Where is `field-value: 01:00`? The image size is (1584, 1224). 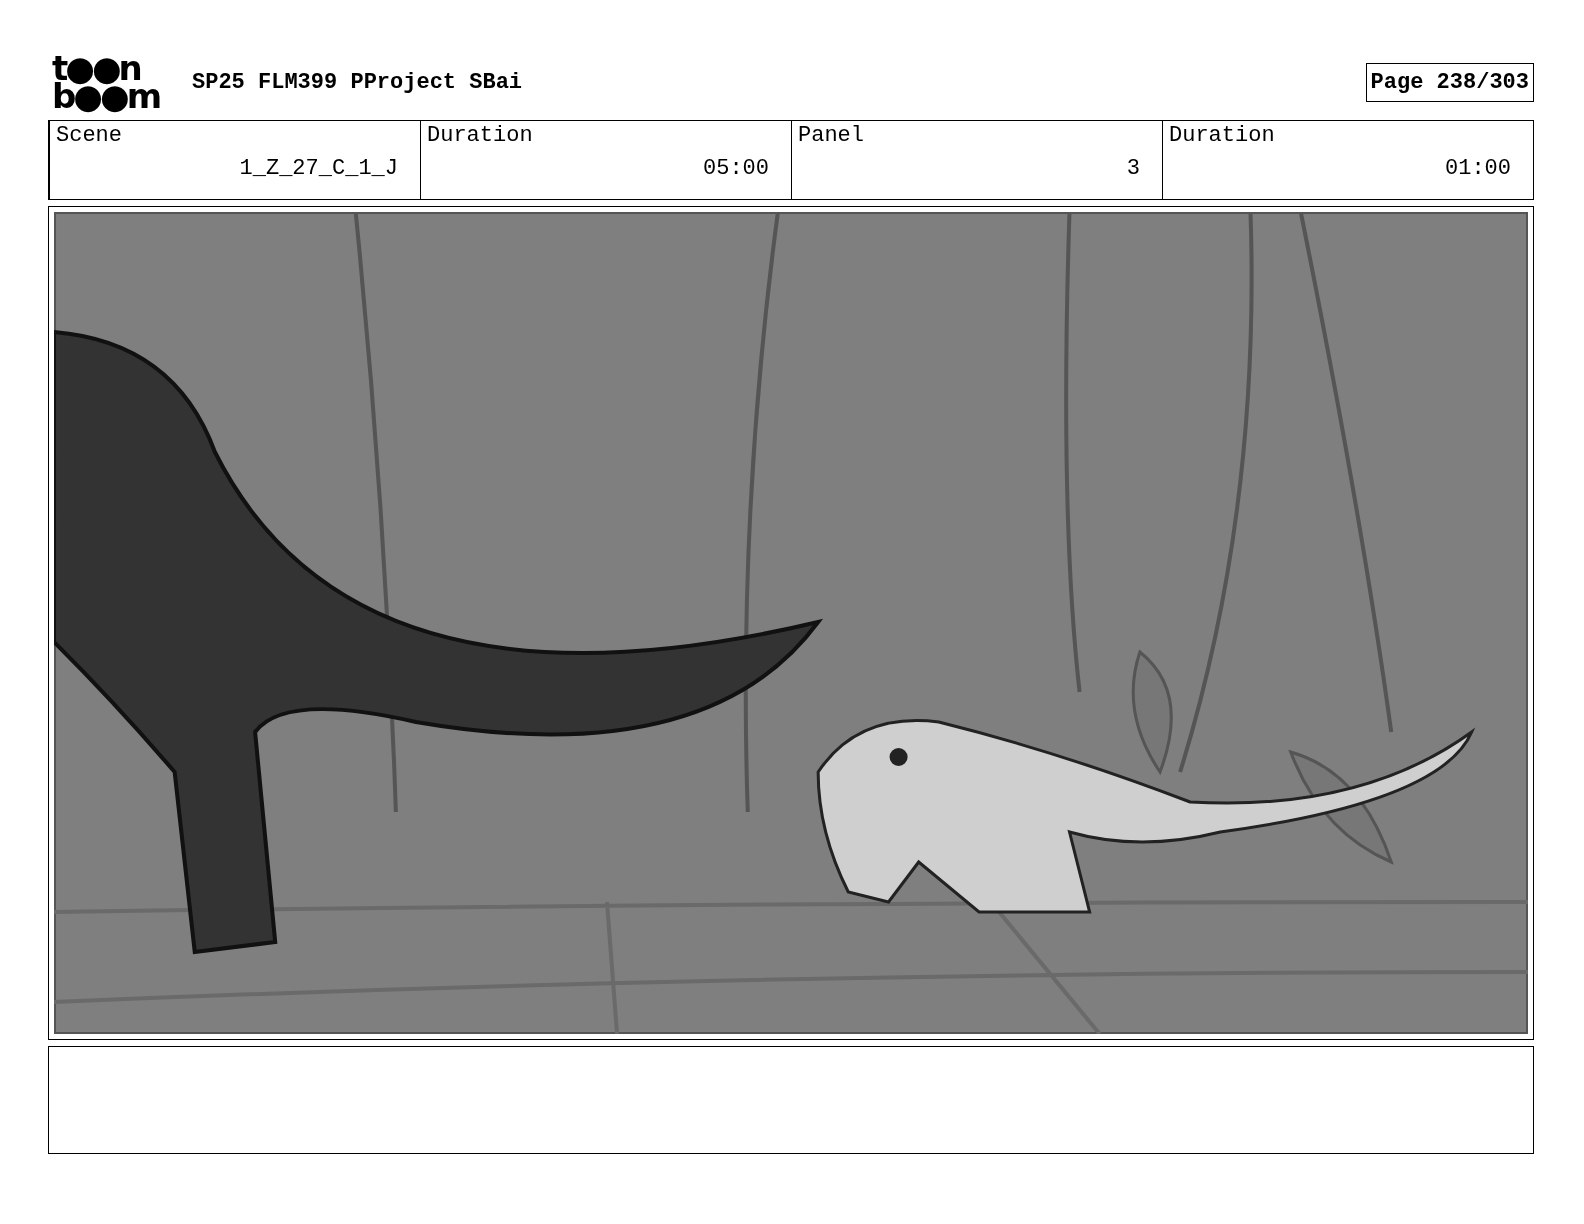
field-value: 01:00 is located at coordinates (1478, 168).